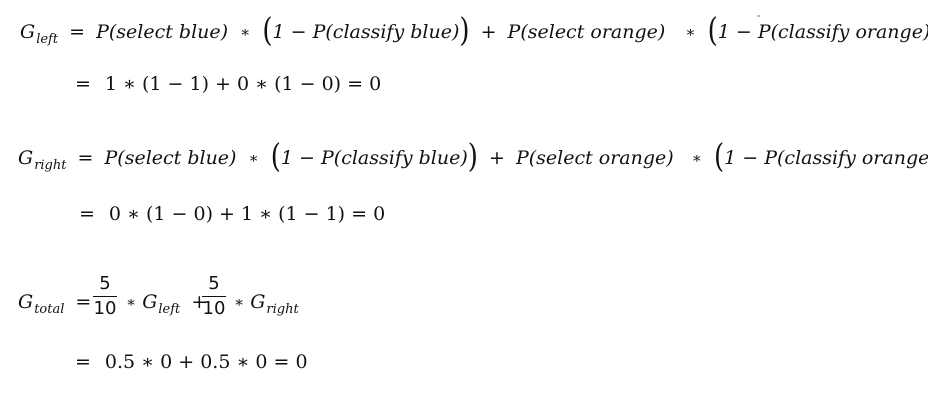 This screenshot has width=928, height=410. Describe the element at coordinates (47, 39) in the screenshot. I see `g-left-subscript: left` at that location.